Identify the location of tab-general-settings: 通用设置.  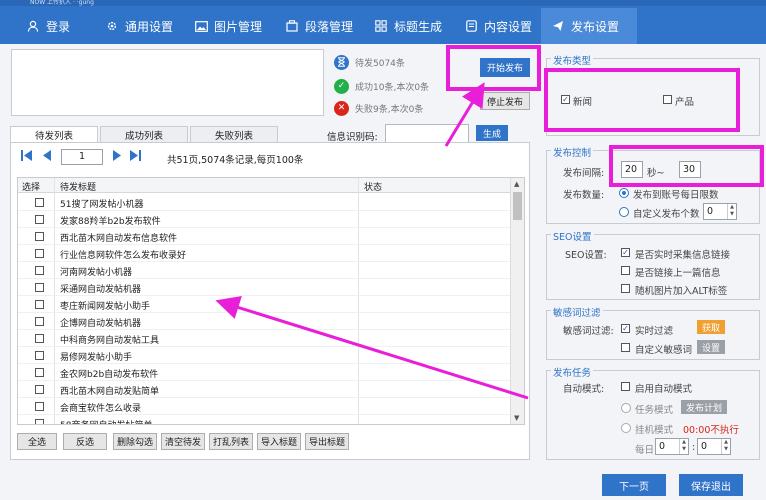
(139, 26).